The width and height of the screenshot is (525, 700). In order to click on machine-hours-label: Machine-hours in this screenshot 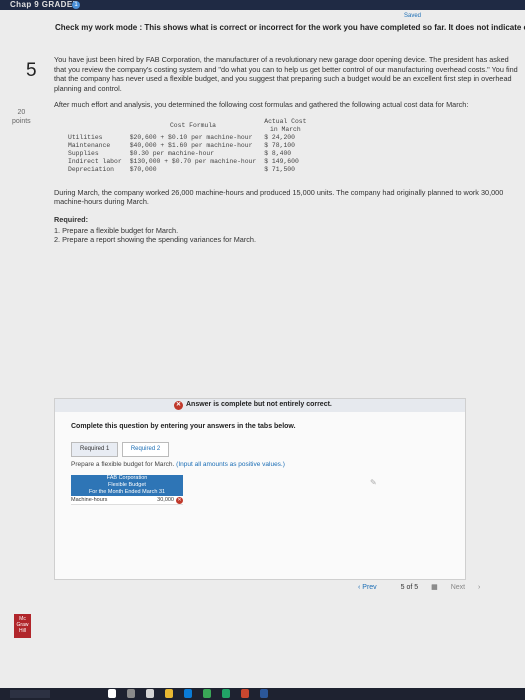, I will do `click(89, 500)`.